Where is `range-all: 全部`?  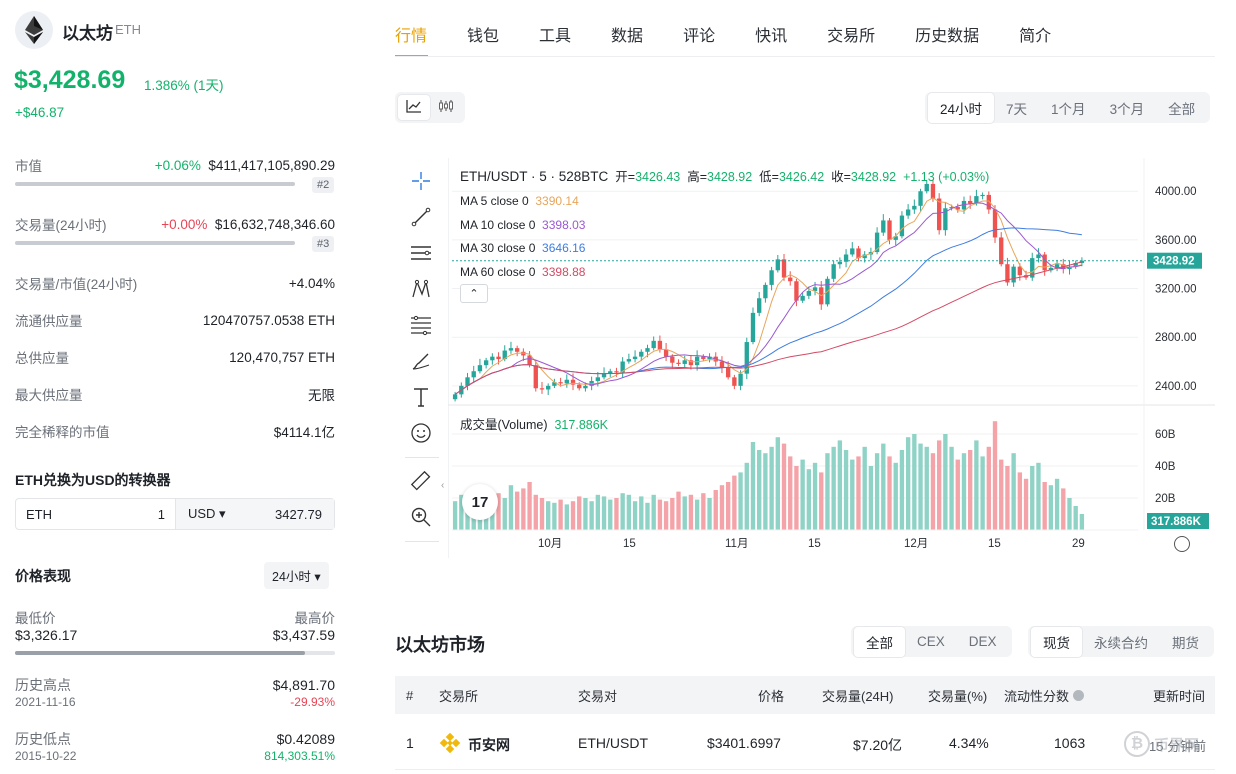 range-all: 全部 is located at coordinates (1181, 108).